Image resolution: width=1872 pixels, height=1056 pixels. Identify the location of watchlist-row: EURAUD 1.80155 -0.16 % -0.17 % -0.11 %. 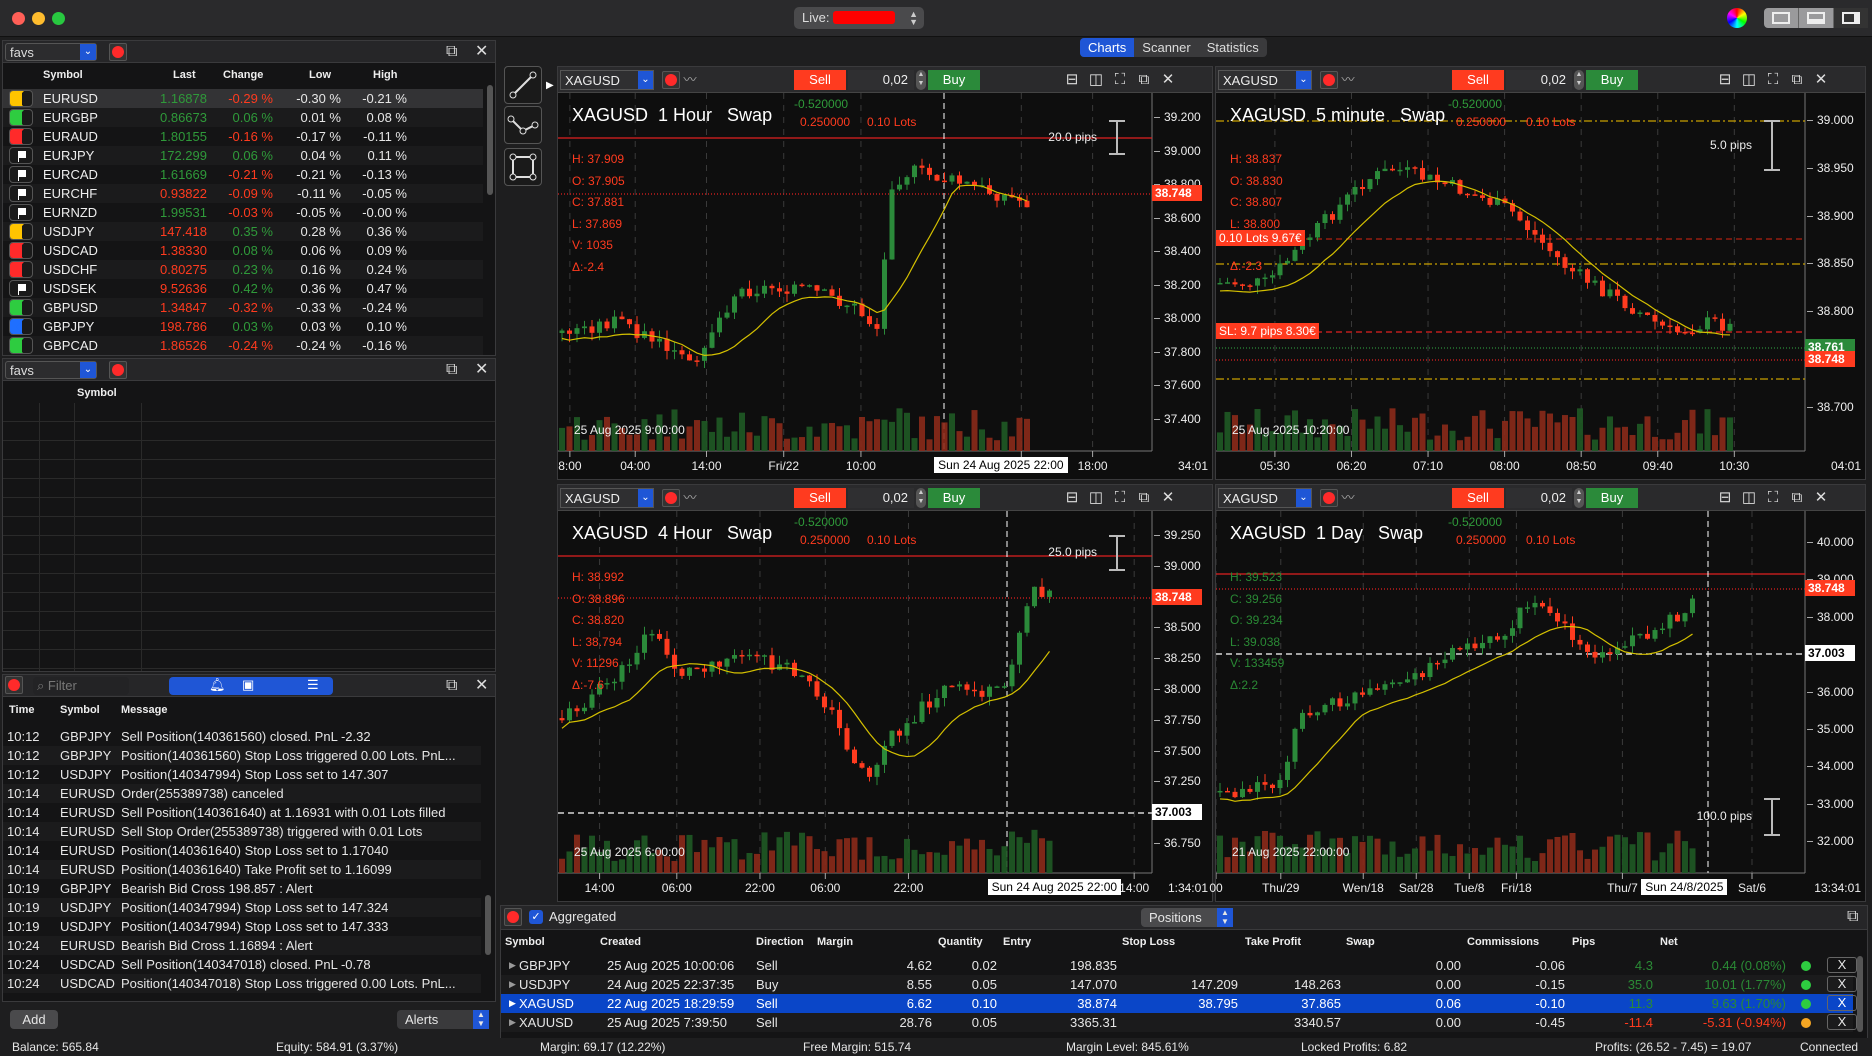
(243, 136).